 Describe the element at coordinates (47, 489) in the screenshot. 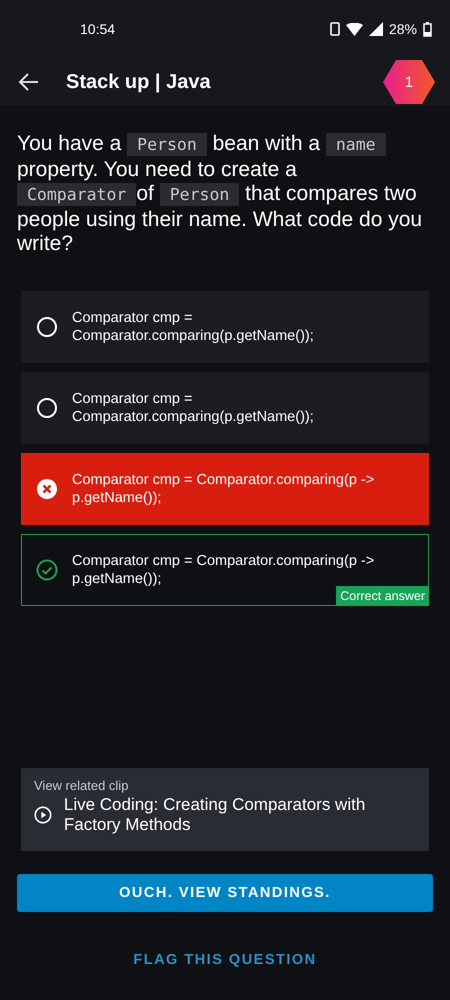

I see `error-icon` at that location.